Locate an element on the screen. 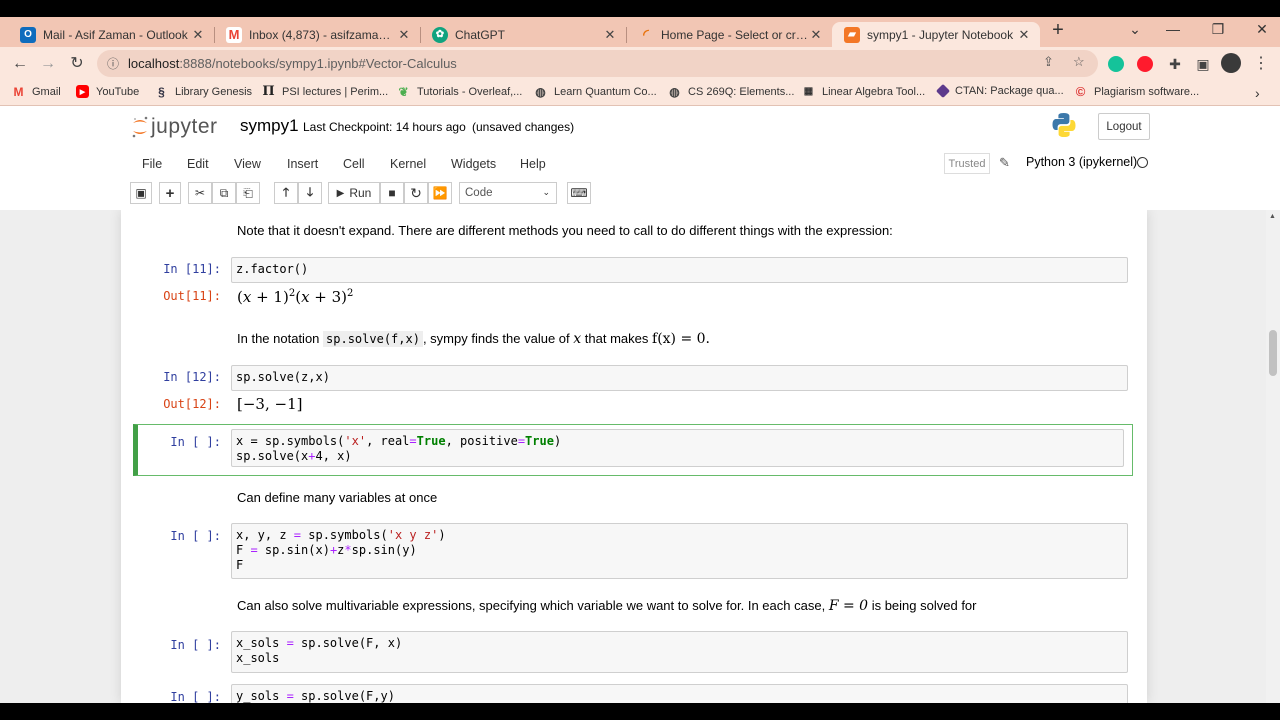  md-text: is being solved for is located at coordinates (924, 605).